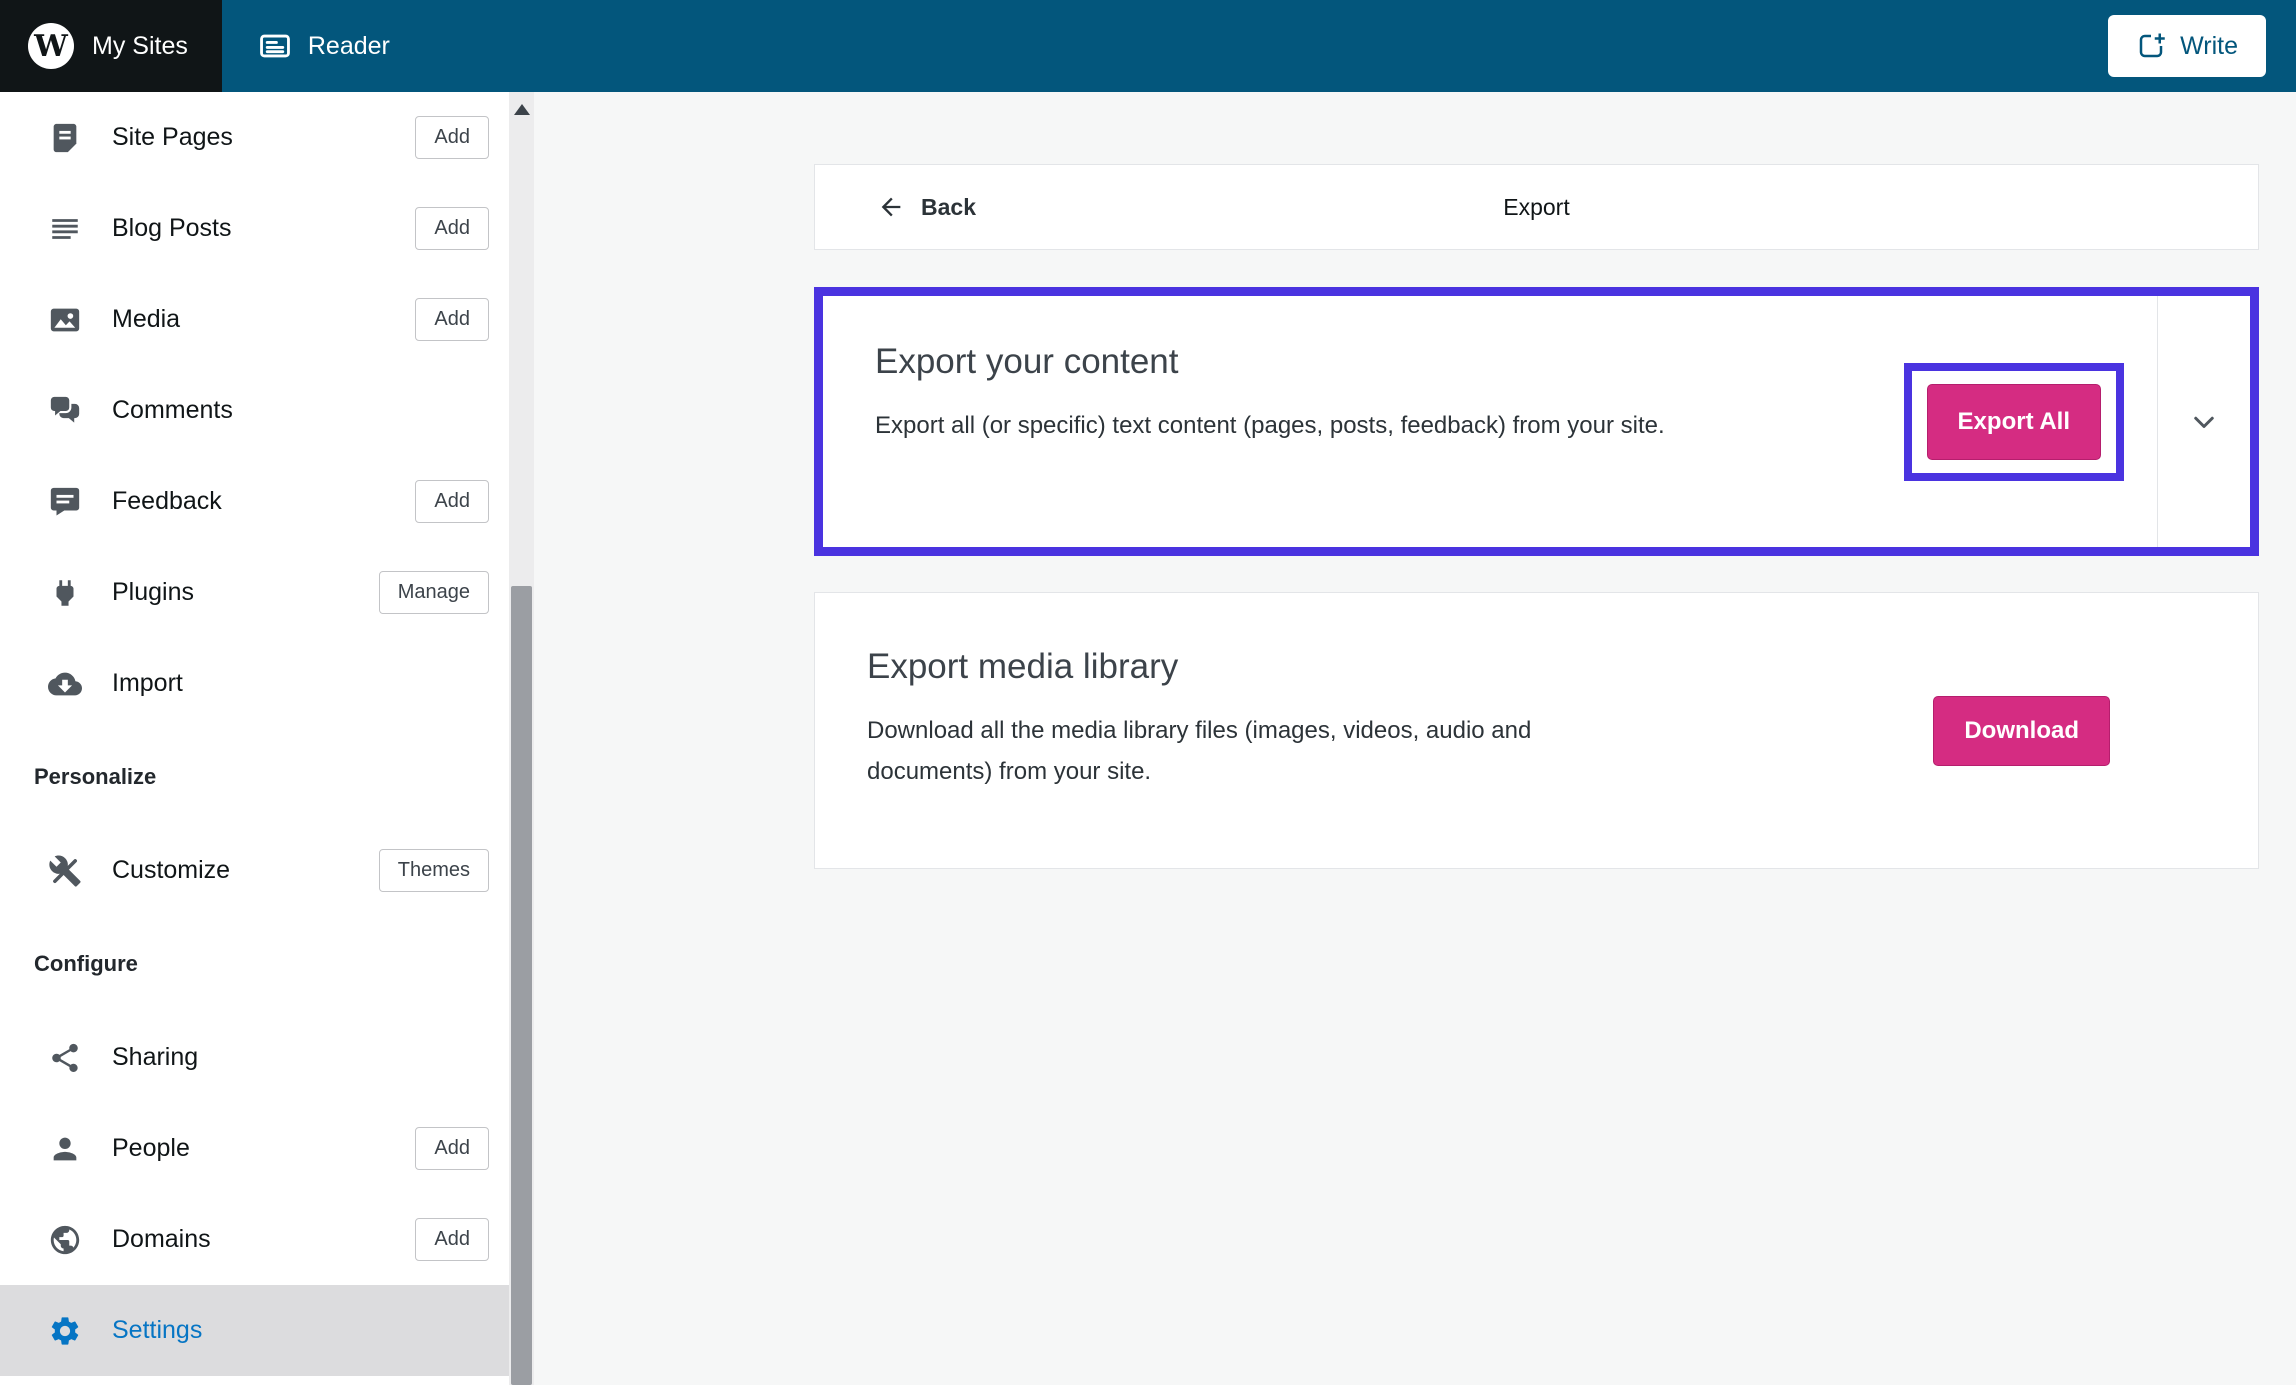 This screenshot has height=1385, width=2296. What do you see at coordinates (254, 592) in the screenshot?
I see `sidebar-item-plugins: Plugins Manage` at bounding box center [254, 592].